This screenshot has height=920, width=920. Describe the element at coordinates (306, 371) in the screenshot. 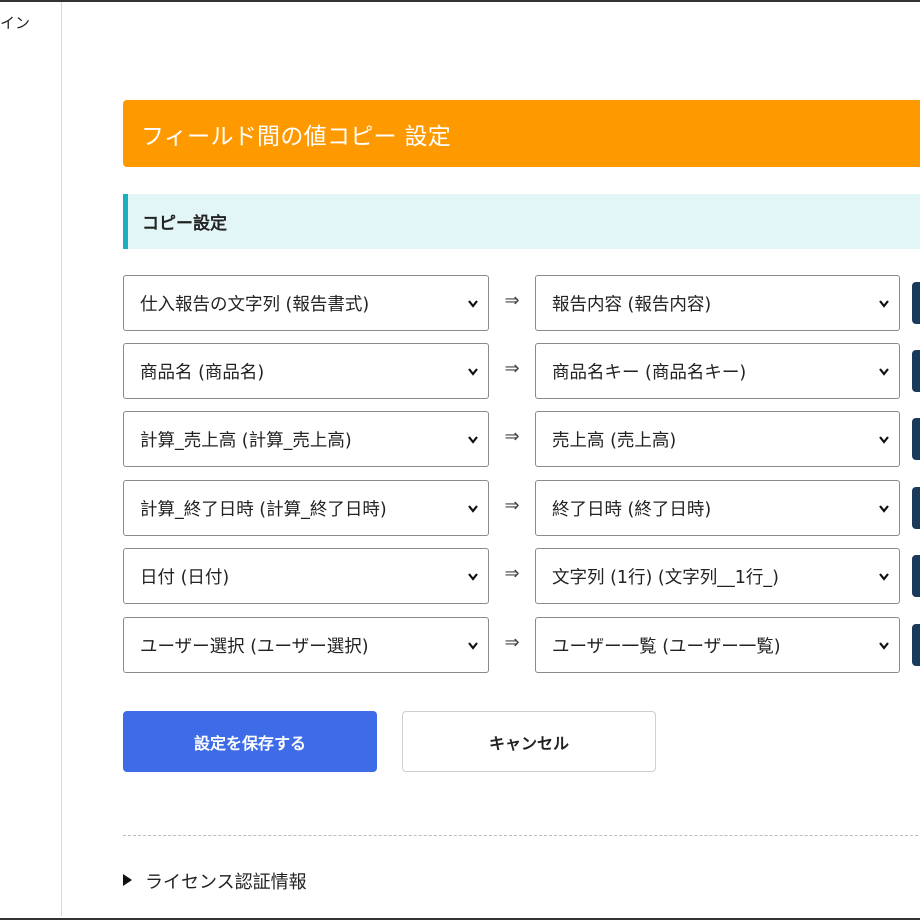

I see `source-field-select: 商品名 (商品名)` at that location.